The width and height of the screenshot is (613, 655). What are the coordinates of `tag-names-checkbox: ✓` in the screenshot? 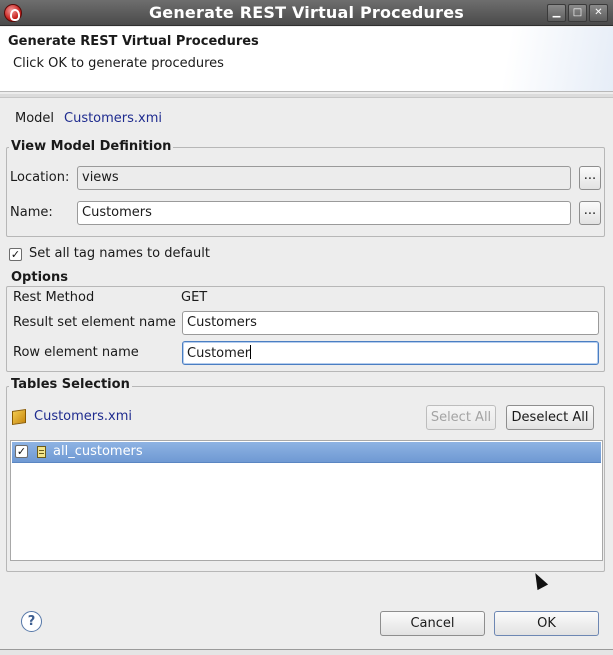 It's located at (15, 254).